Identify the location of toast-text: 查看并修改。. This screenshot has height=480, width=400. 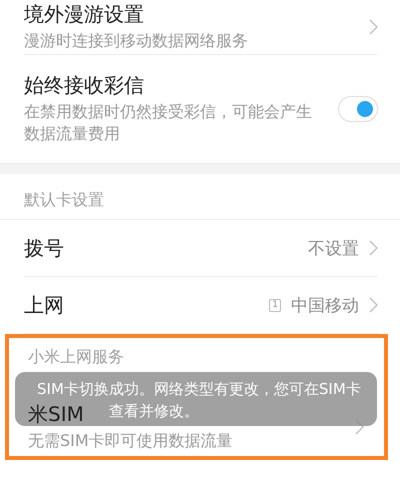
(154, 411).